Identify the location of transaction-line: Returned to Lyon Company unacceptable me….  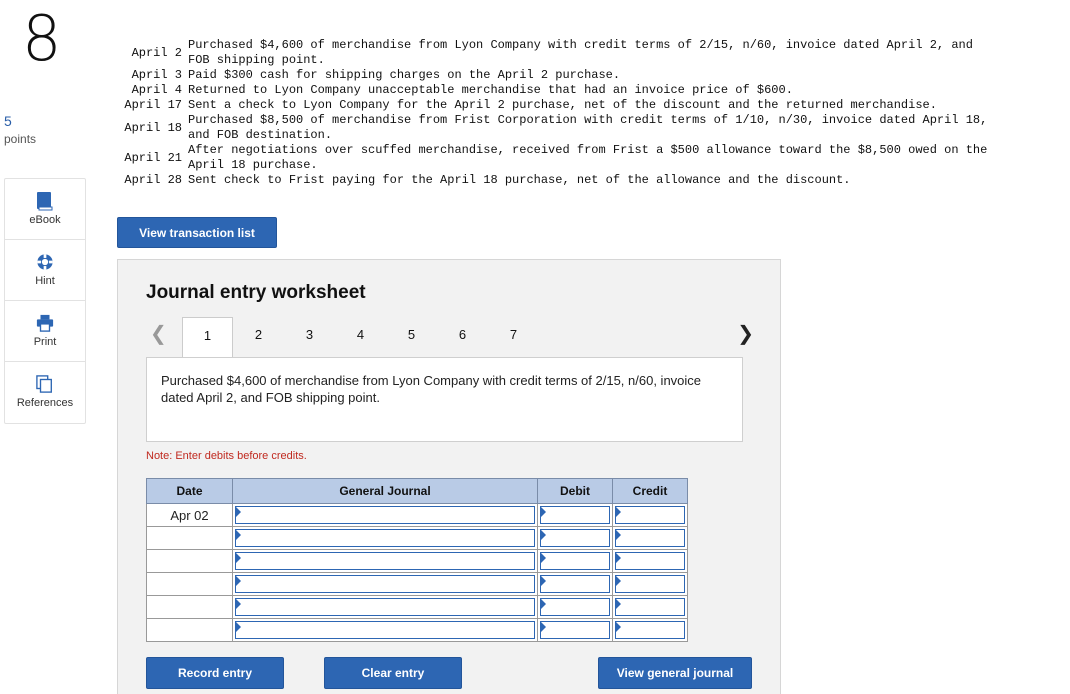
(490, 90).